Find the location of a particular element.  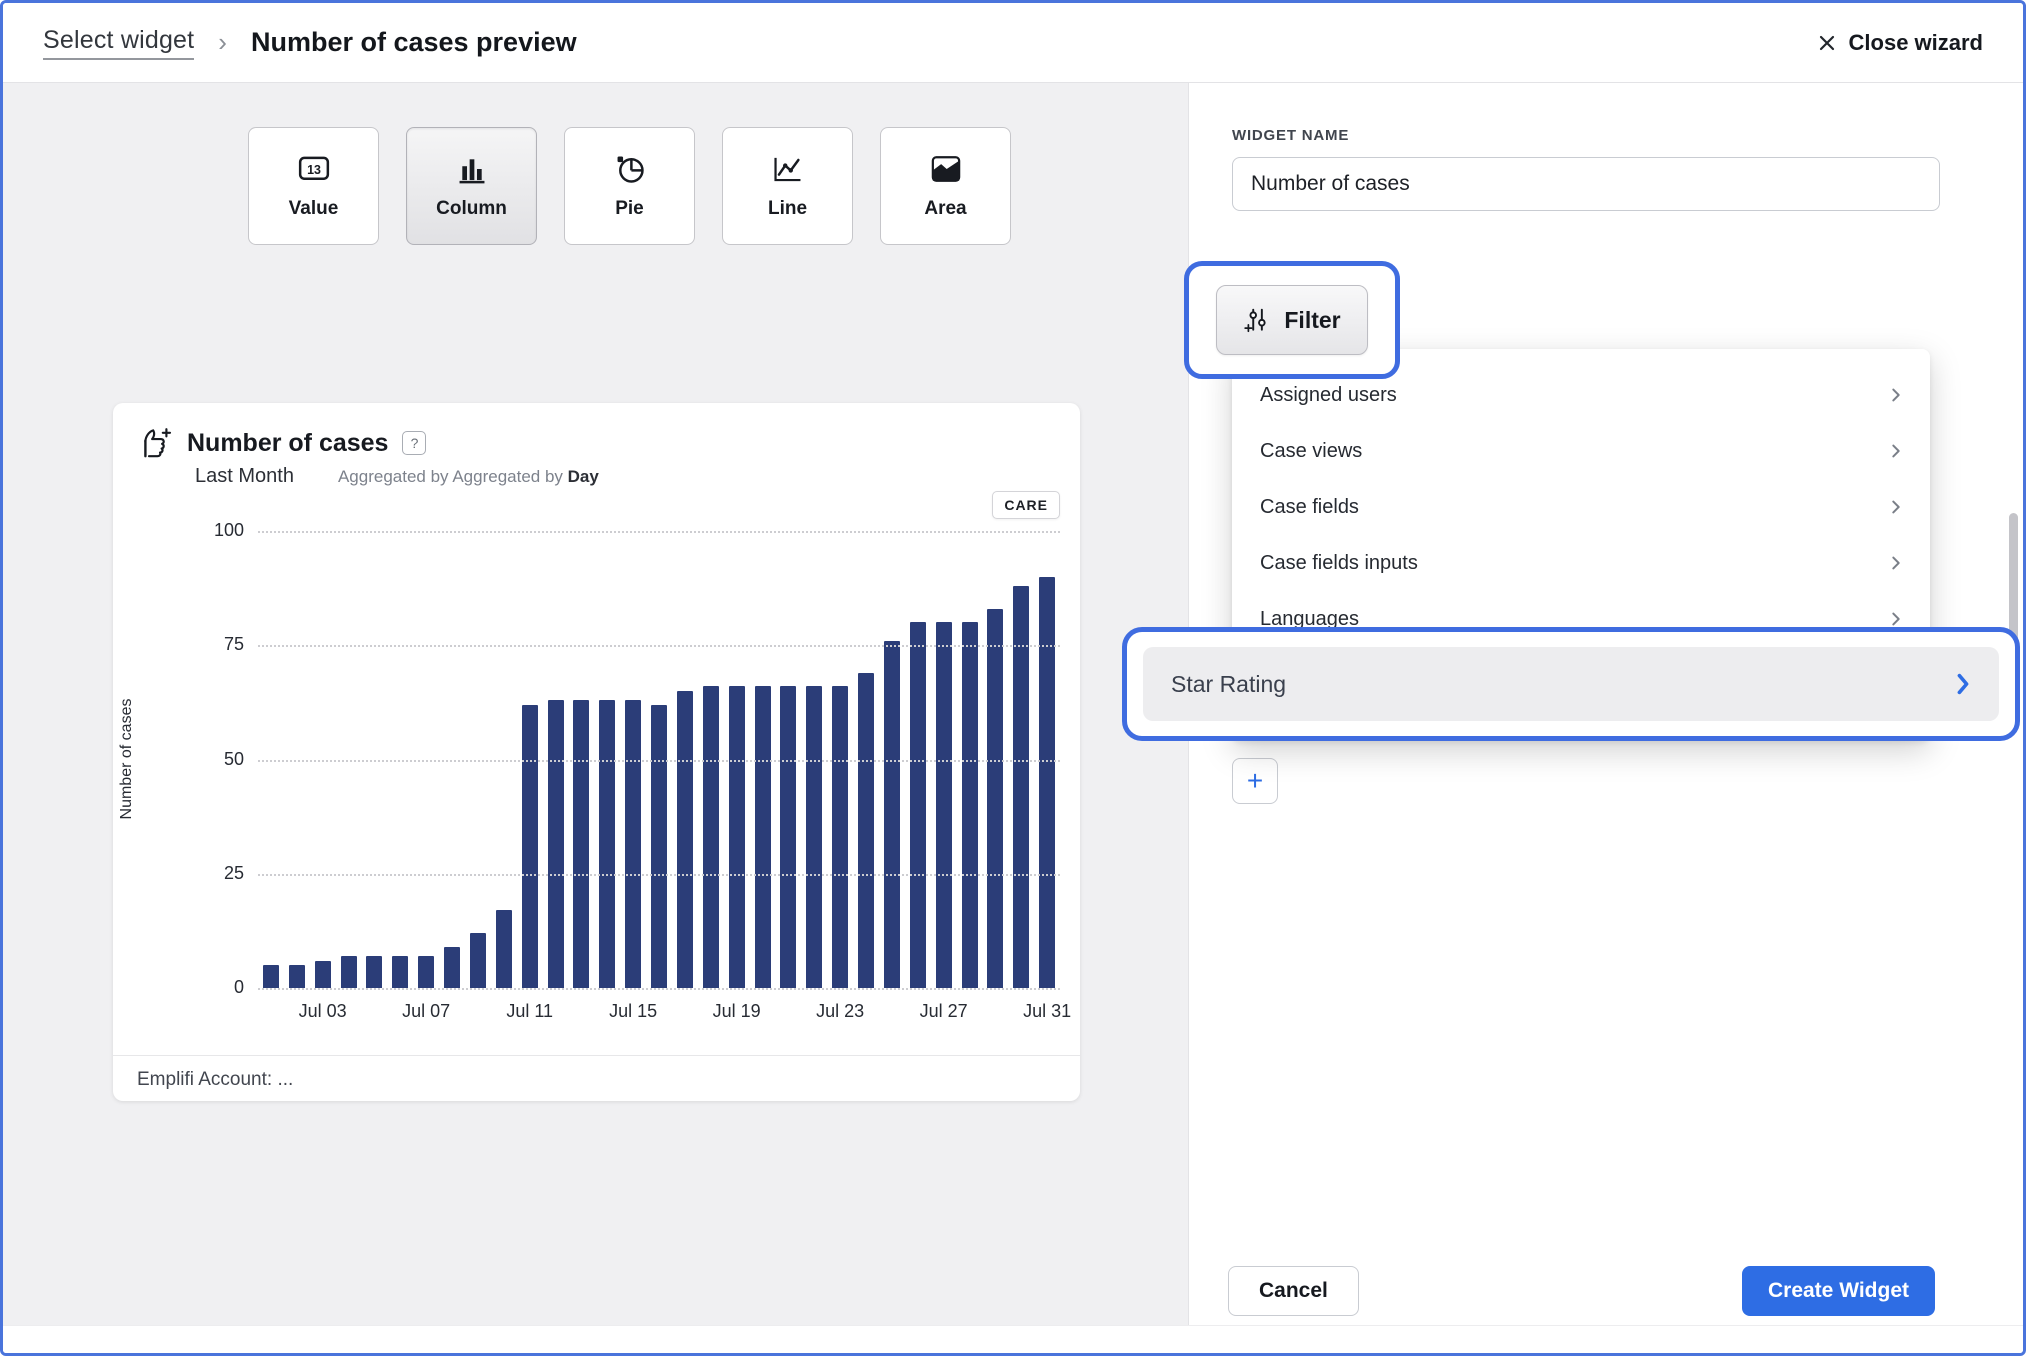

pie-chart-icon is located at coordinates (630, 169).